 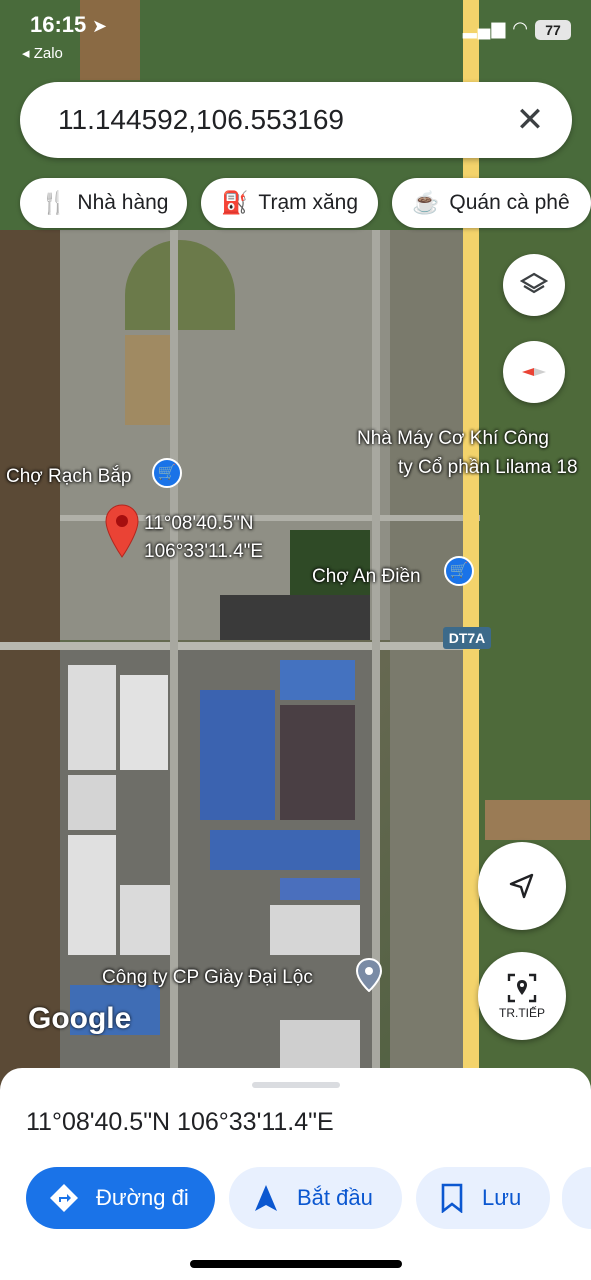 I want to click on status-time: 16:15, so click(x=58, y=24).